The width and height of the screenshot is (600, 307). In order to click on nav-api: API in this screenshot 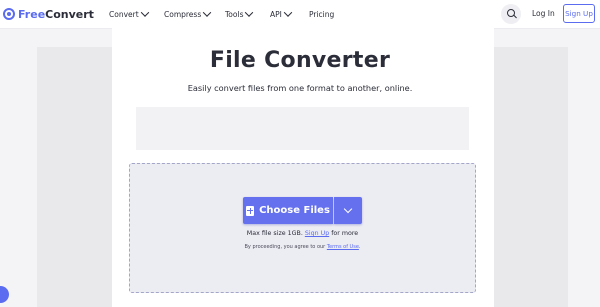, I will do `click(281, 14)`.